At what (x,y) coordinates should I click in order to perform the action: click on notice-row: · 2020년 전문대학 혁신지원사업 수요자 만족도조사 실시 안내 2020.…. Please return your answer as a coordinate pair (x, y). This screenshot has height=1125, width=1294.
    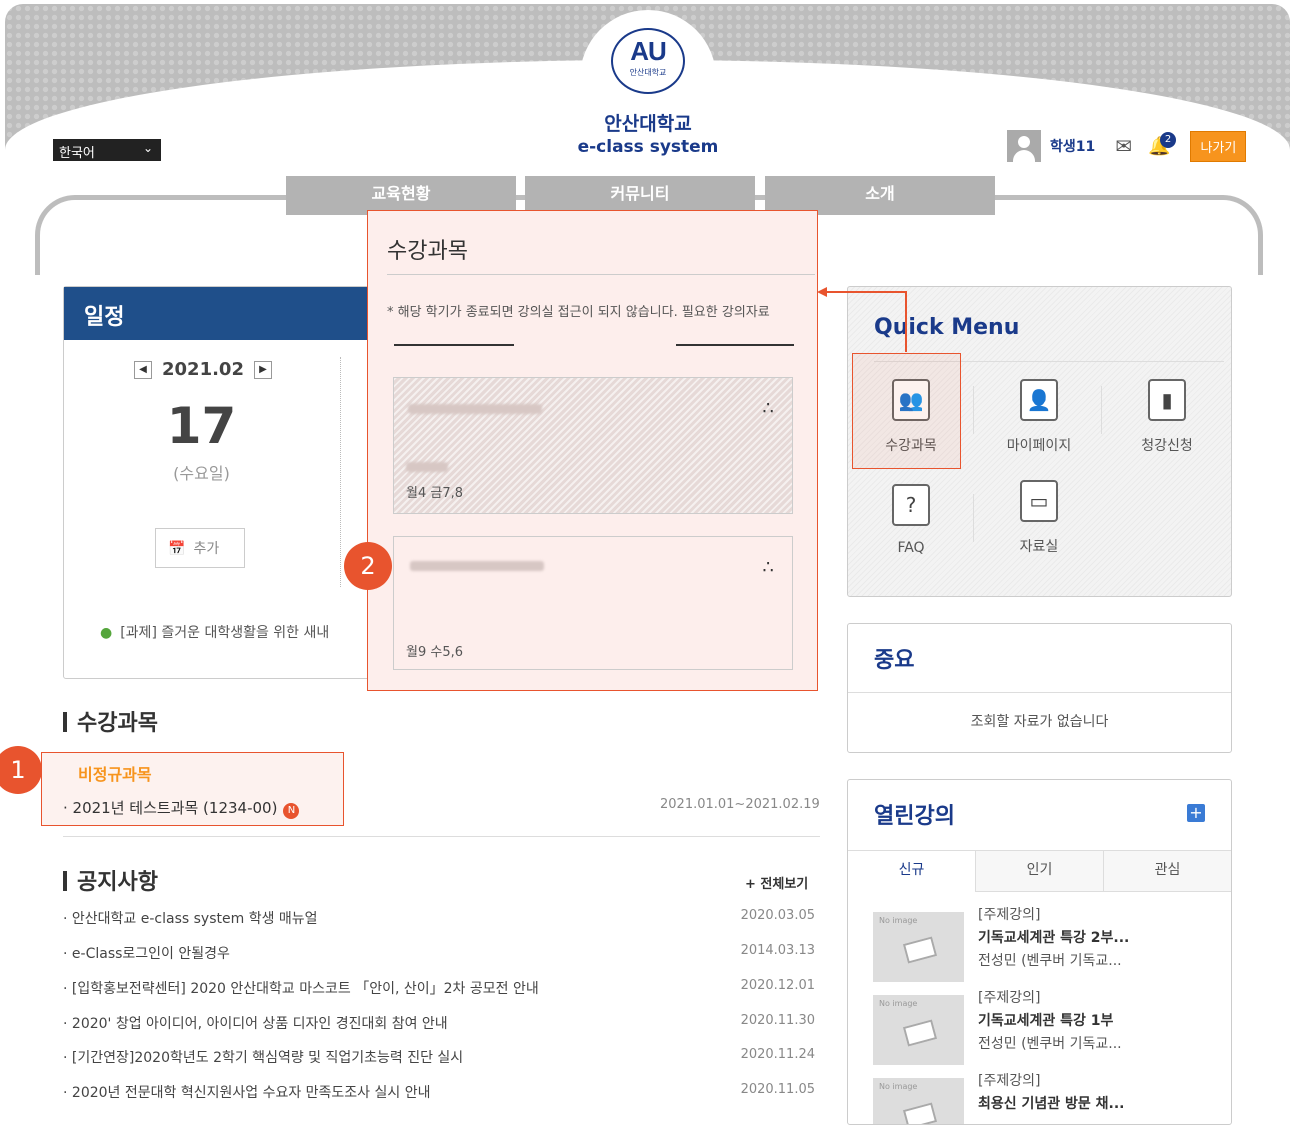
    Looking at the image, I should click on (441, 1092).